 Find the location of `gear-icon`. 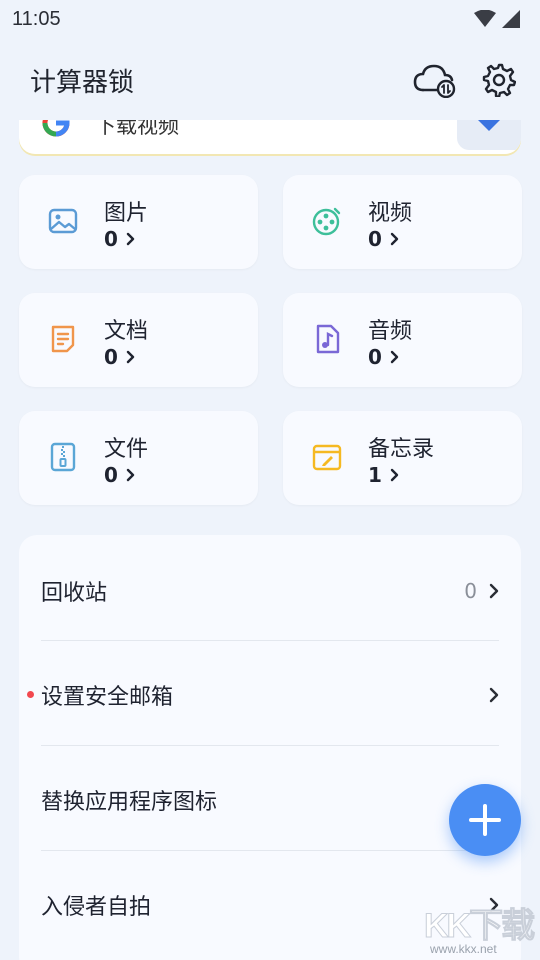

gear-icon is located at coordinates (499, 80).